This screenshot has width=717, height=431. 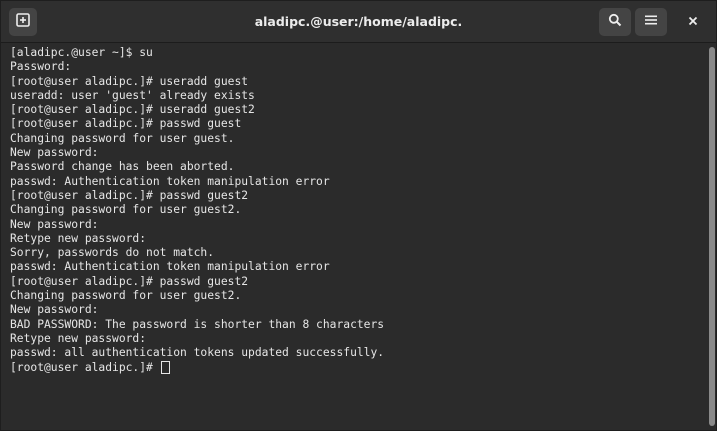 I want to click on terminal-line: Password change has been aborted., so click(x=122, y=167).